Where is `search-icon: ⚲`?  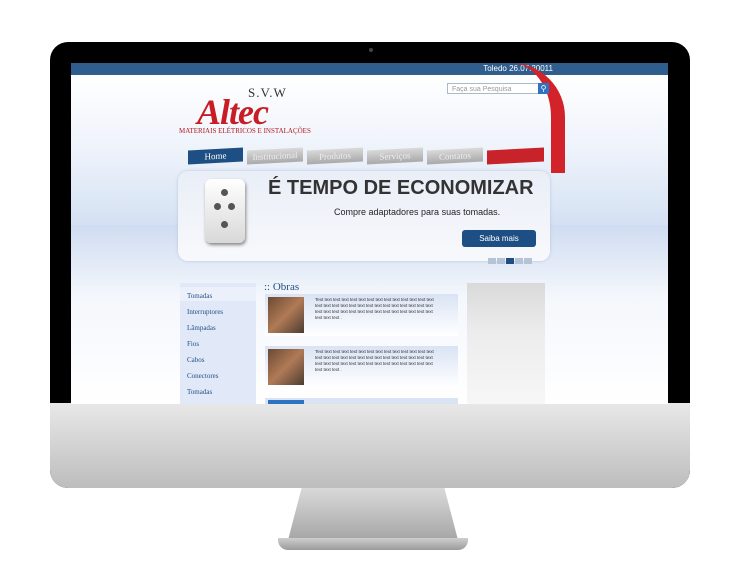
search-icon: ⚲ is located at coordinates (543, 88).